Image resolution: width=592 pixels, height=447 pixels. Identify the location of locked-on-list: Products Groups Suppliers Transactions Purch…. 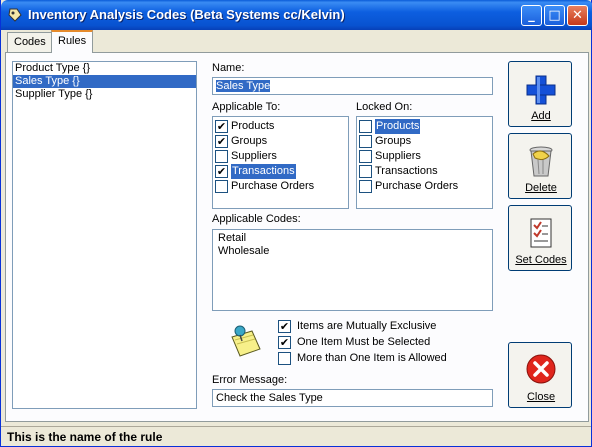
(424, 162).